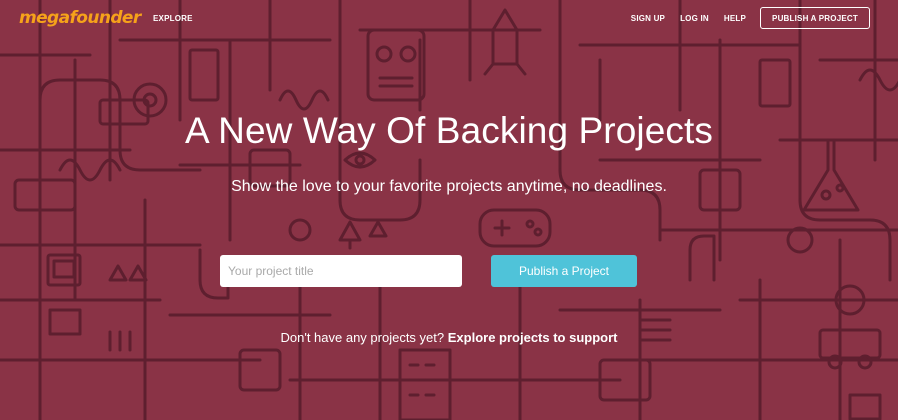 The width and height of the screenshot is (898, 420). I want to click on cta-prefix: Don't have any projects yet?, so click(362, 337).